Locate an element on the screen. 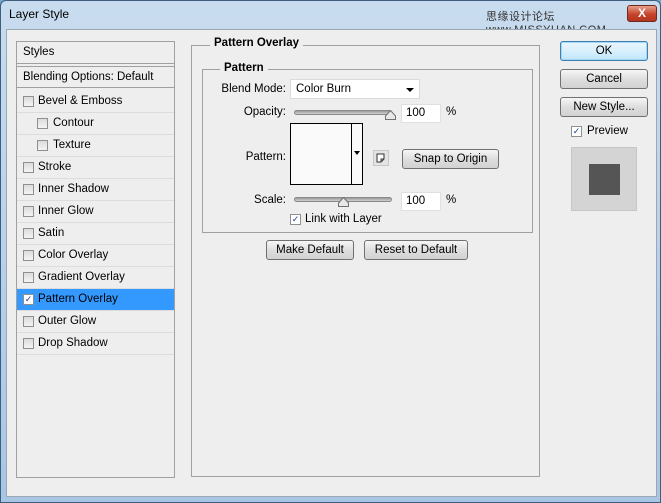 This screenshot has height=503, width=661. link-with-layer-label: Link with Layer is located at coordinates (343, 219).